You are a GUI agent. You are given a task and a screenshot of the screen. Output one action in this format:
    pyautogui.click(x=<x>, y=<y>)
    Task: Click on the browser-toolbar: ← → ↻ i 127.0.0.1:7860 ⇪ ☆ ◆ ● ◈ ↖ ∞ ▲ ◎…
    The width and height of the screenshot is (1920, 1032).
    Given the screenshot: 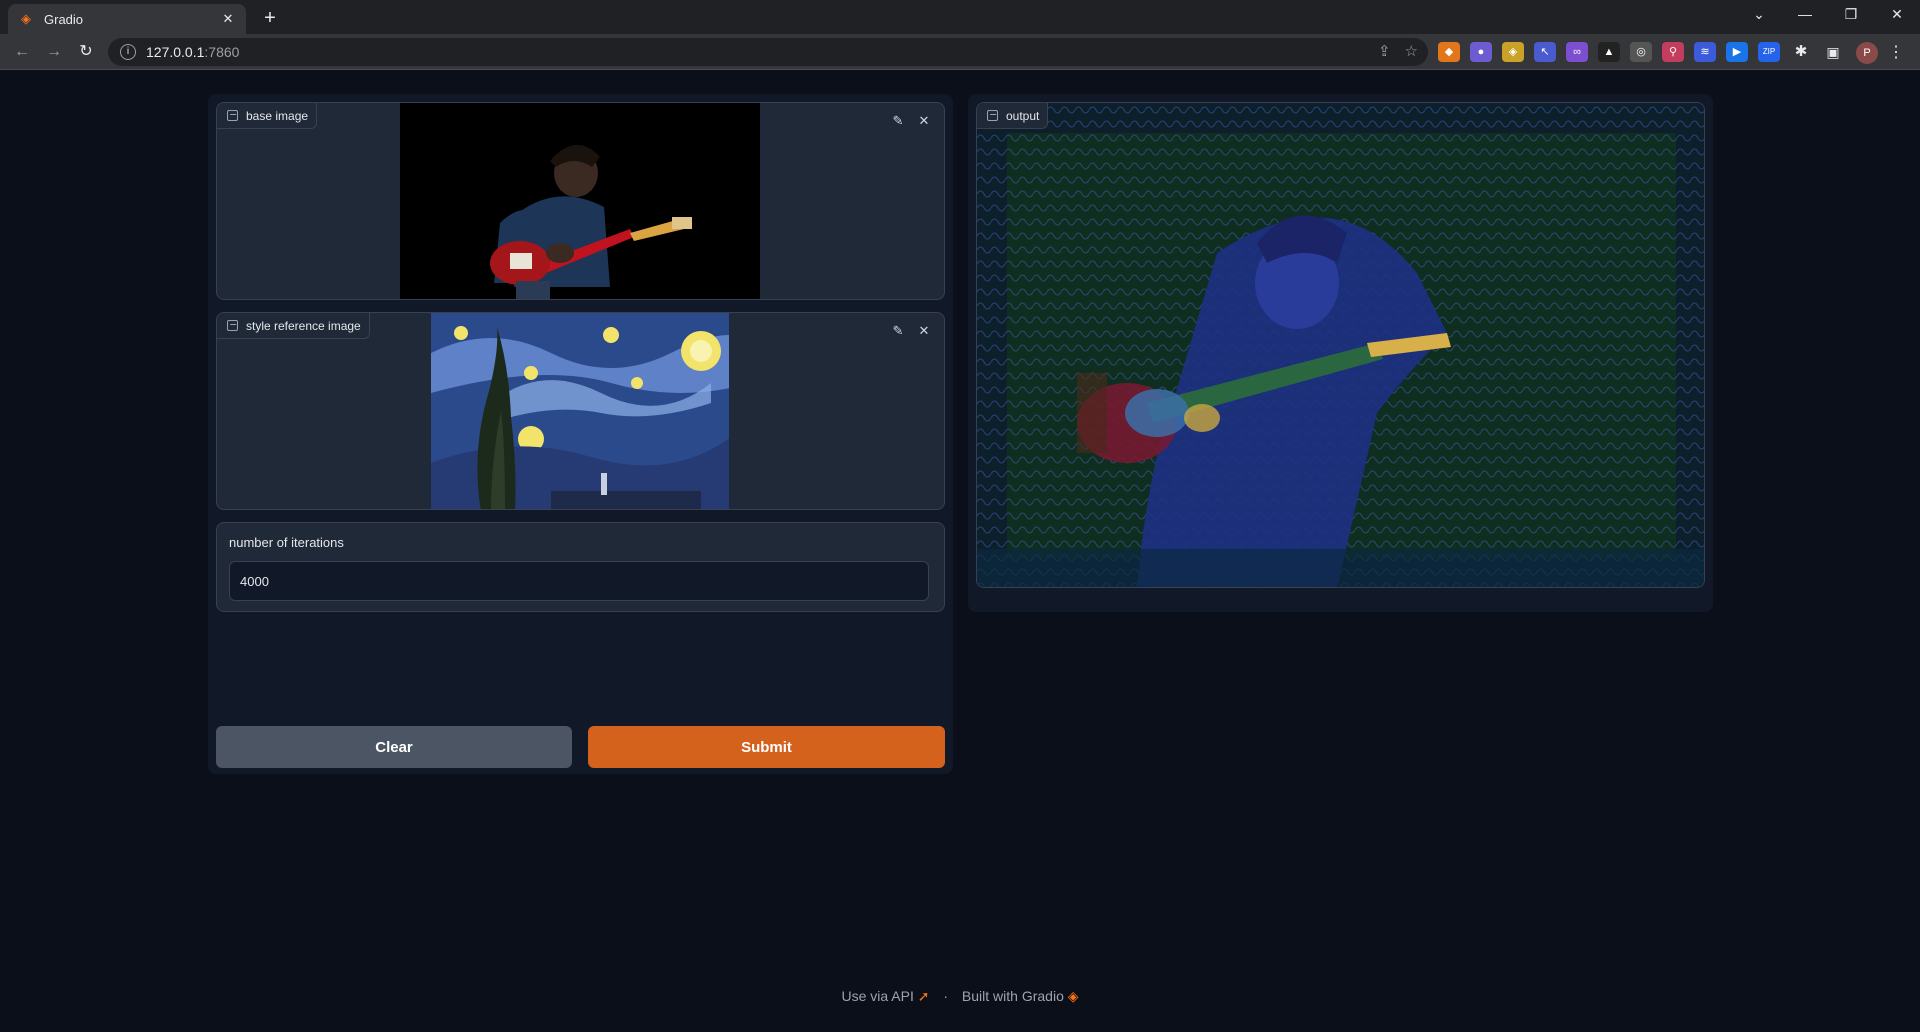 What is the action you would take?
    pyautogui.click(x=960, y=52)
    